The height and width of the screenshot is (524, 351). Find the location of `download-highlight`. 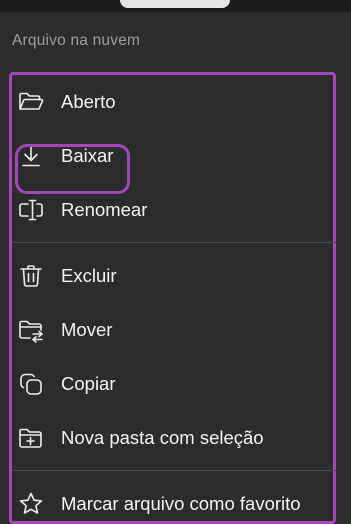

download-highlight is located at coordinates (72, 169).